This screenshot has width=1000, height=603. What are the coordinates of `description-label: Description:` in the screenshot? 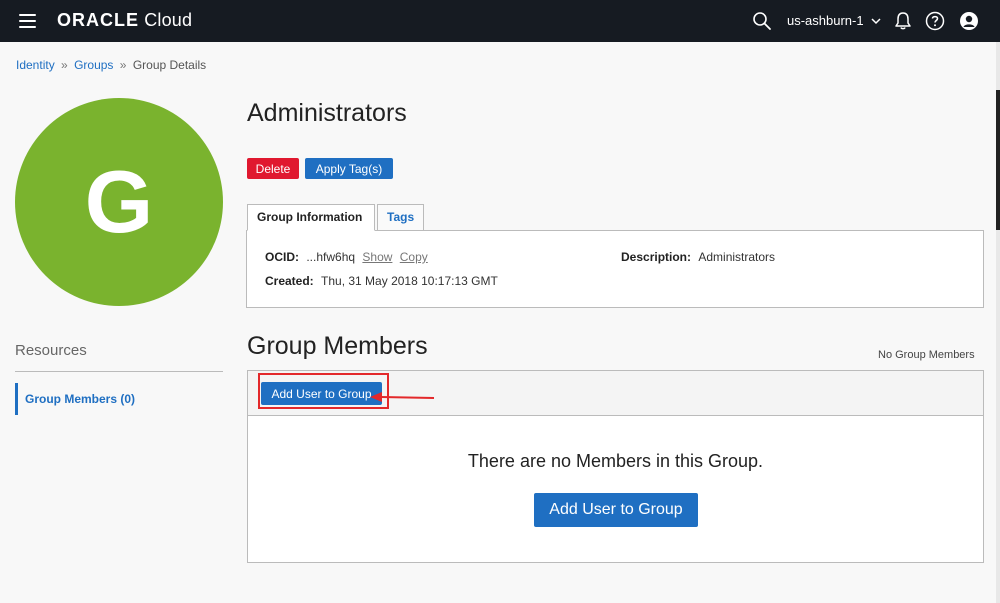 It's located at (656, 257).